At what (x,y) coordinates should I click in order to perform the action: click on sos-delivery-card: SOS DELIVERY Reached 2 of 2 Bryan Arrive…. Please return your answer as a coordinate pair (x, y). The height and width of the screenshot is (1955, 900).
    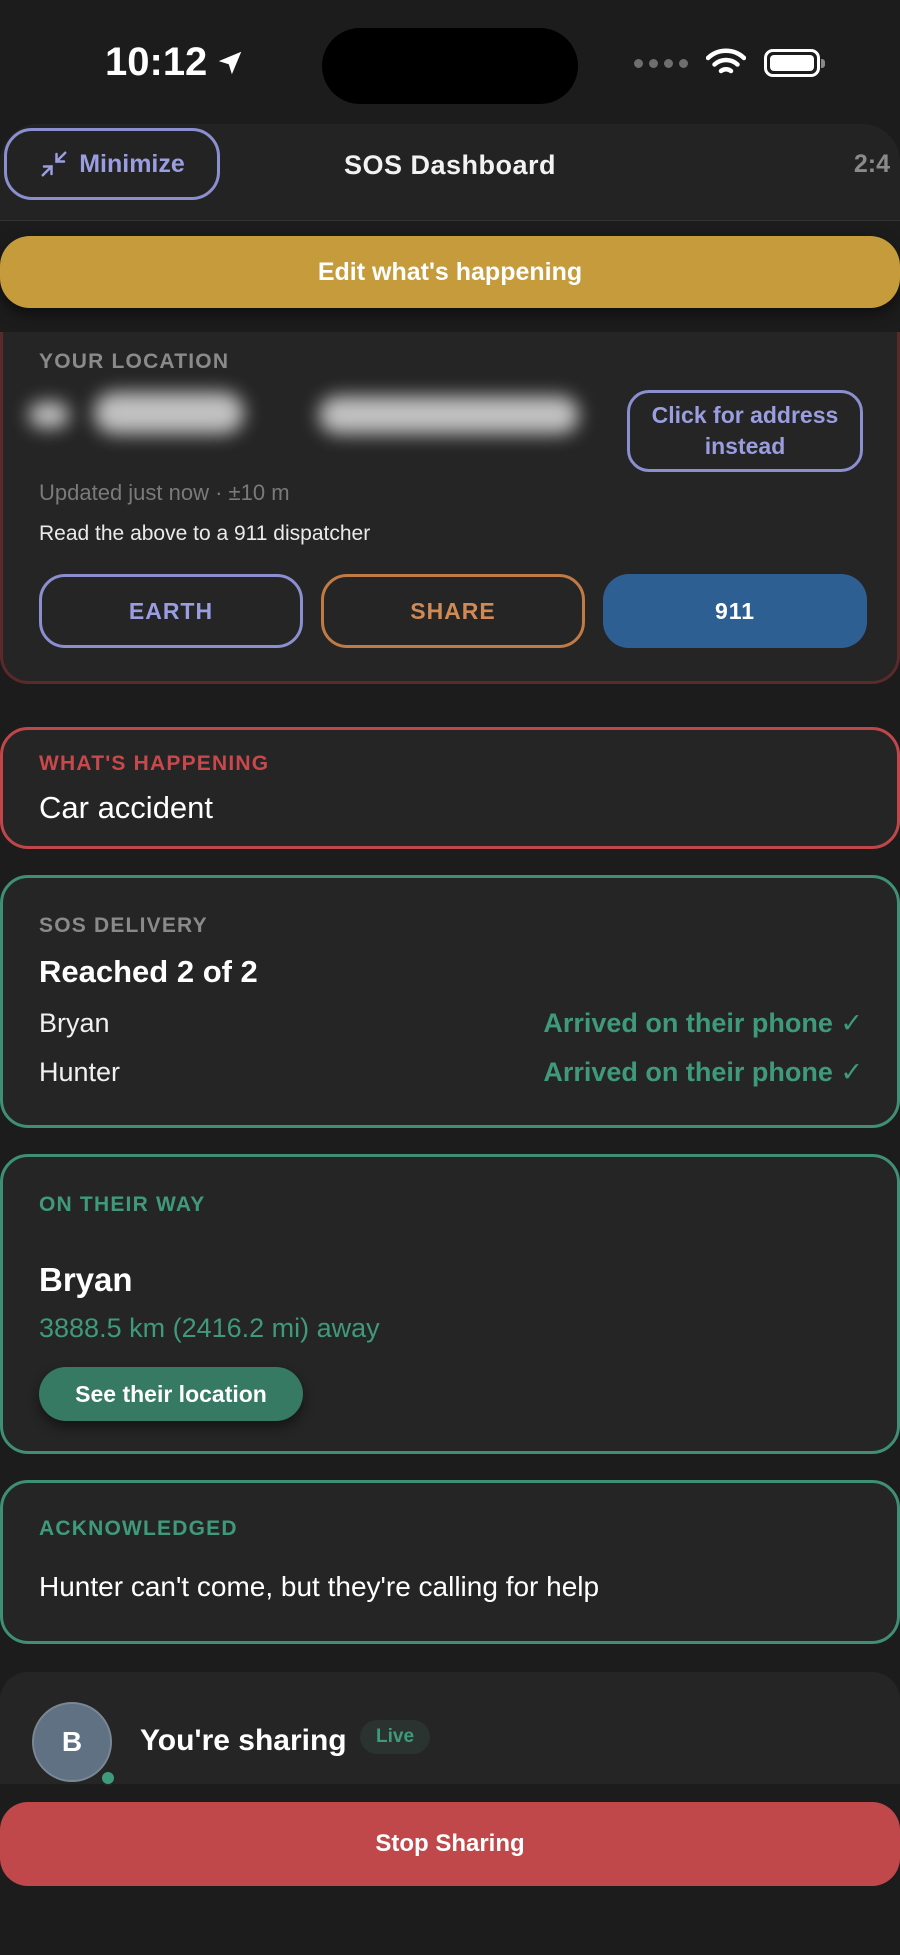
    Looking at the image, I should click on (450, 1001).